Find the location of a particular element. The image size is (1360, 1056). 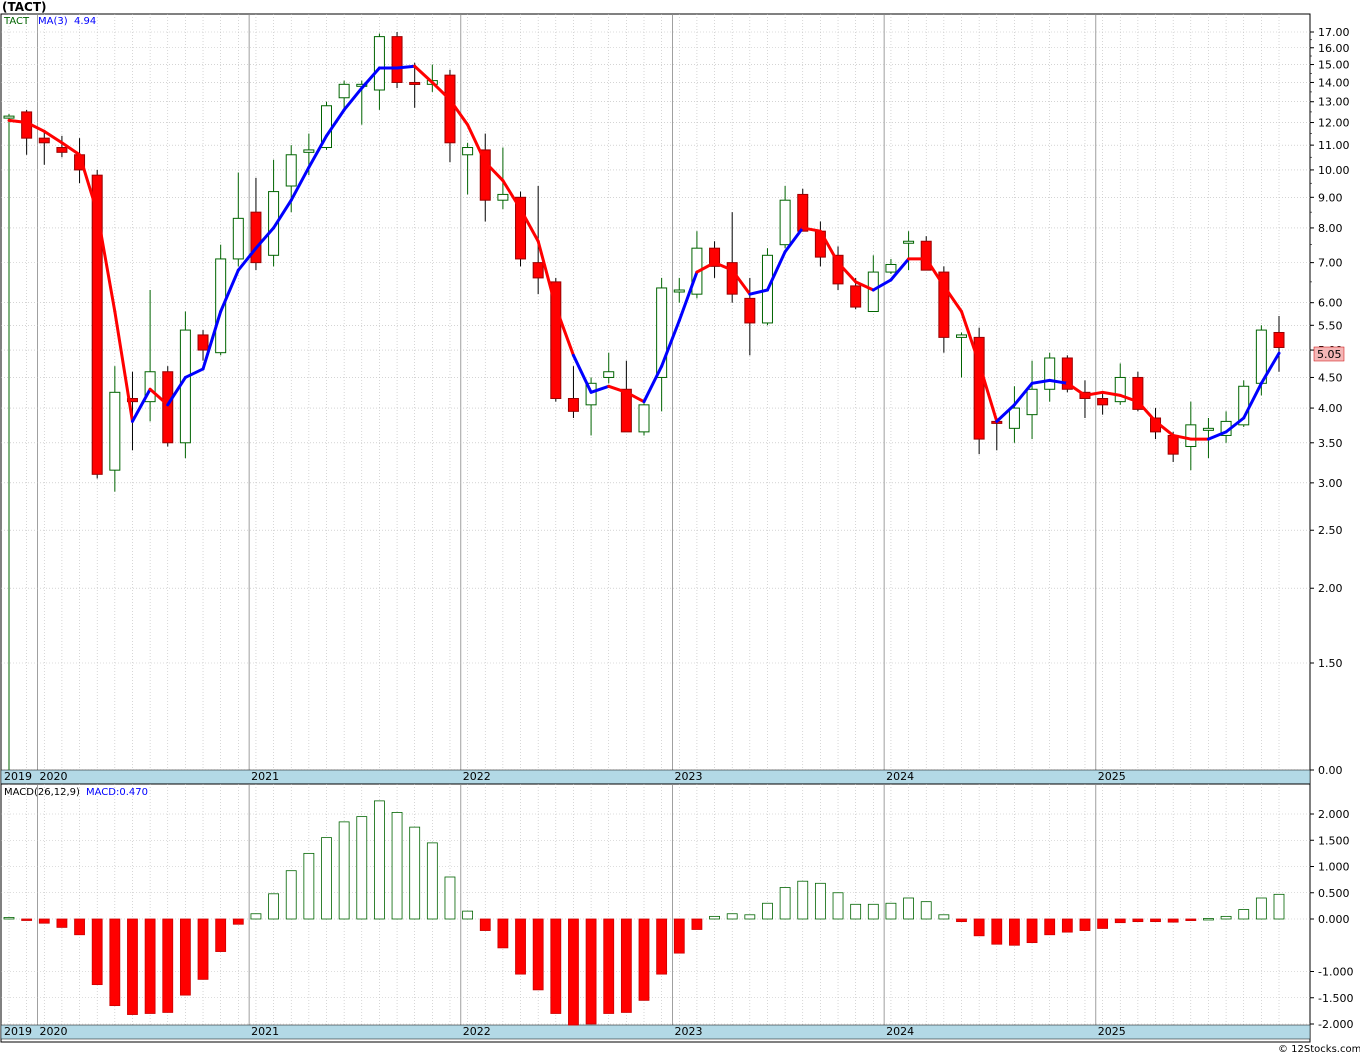

y-tick-label: 4.50 is located at coordinates (1330, 377).